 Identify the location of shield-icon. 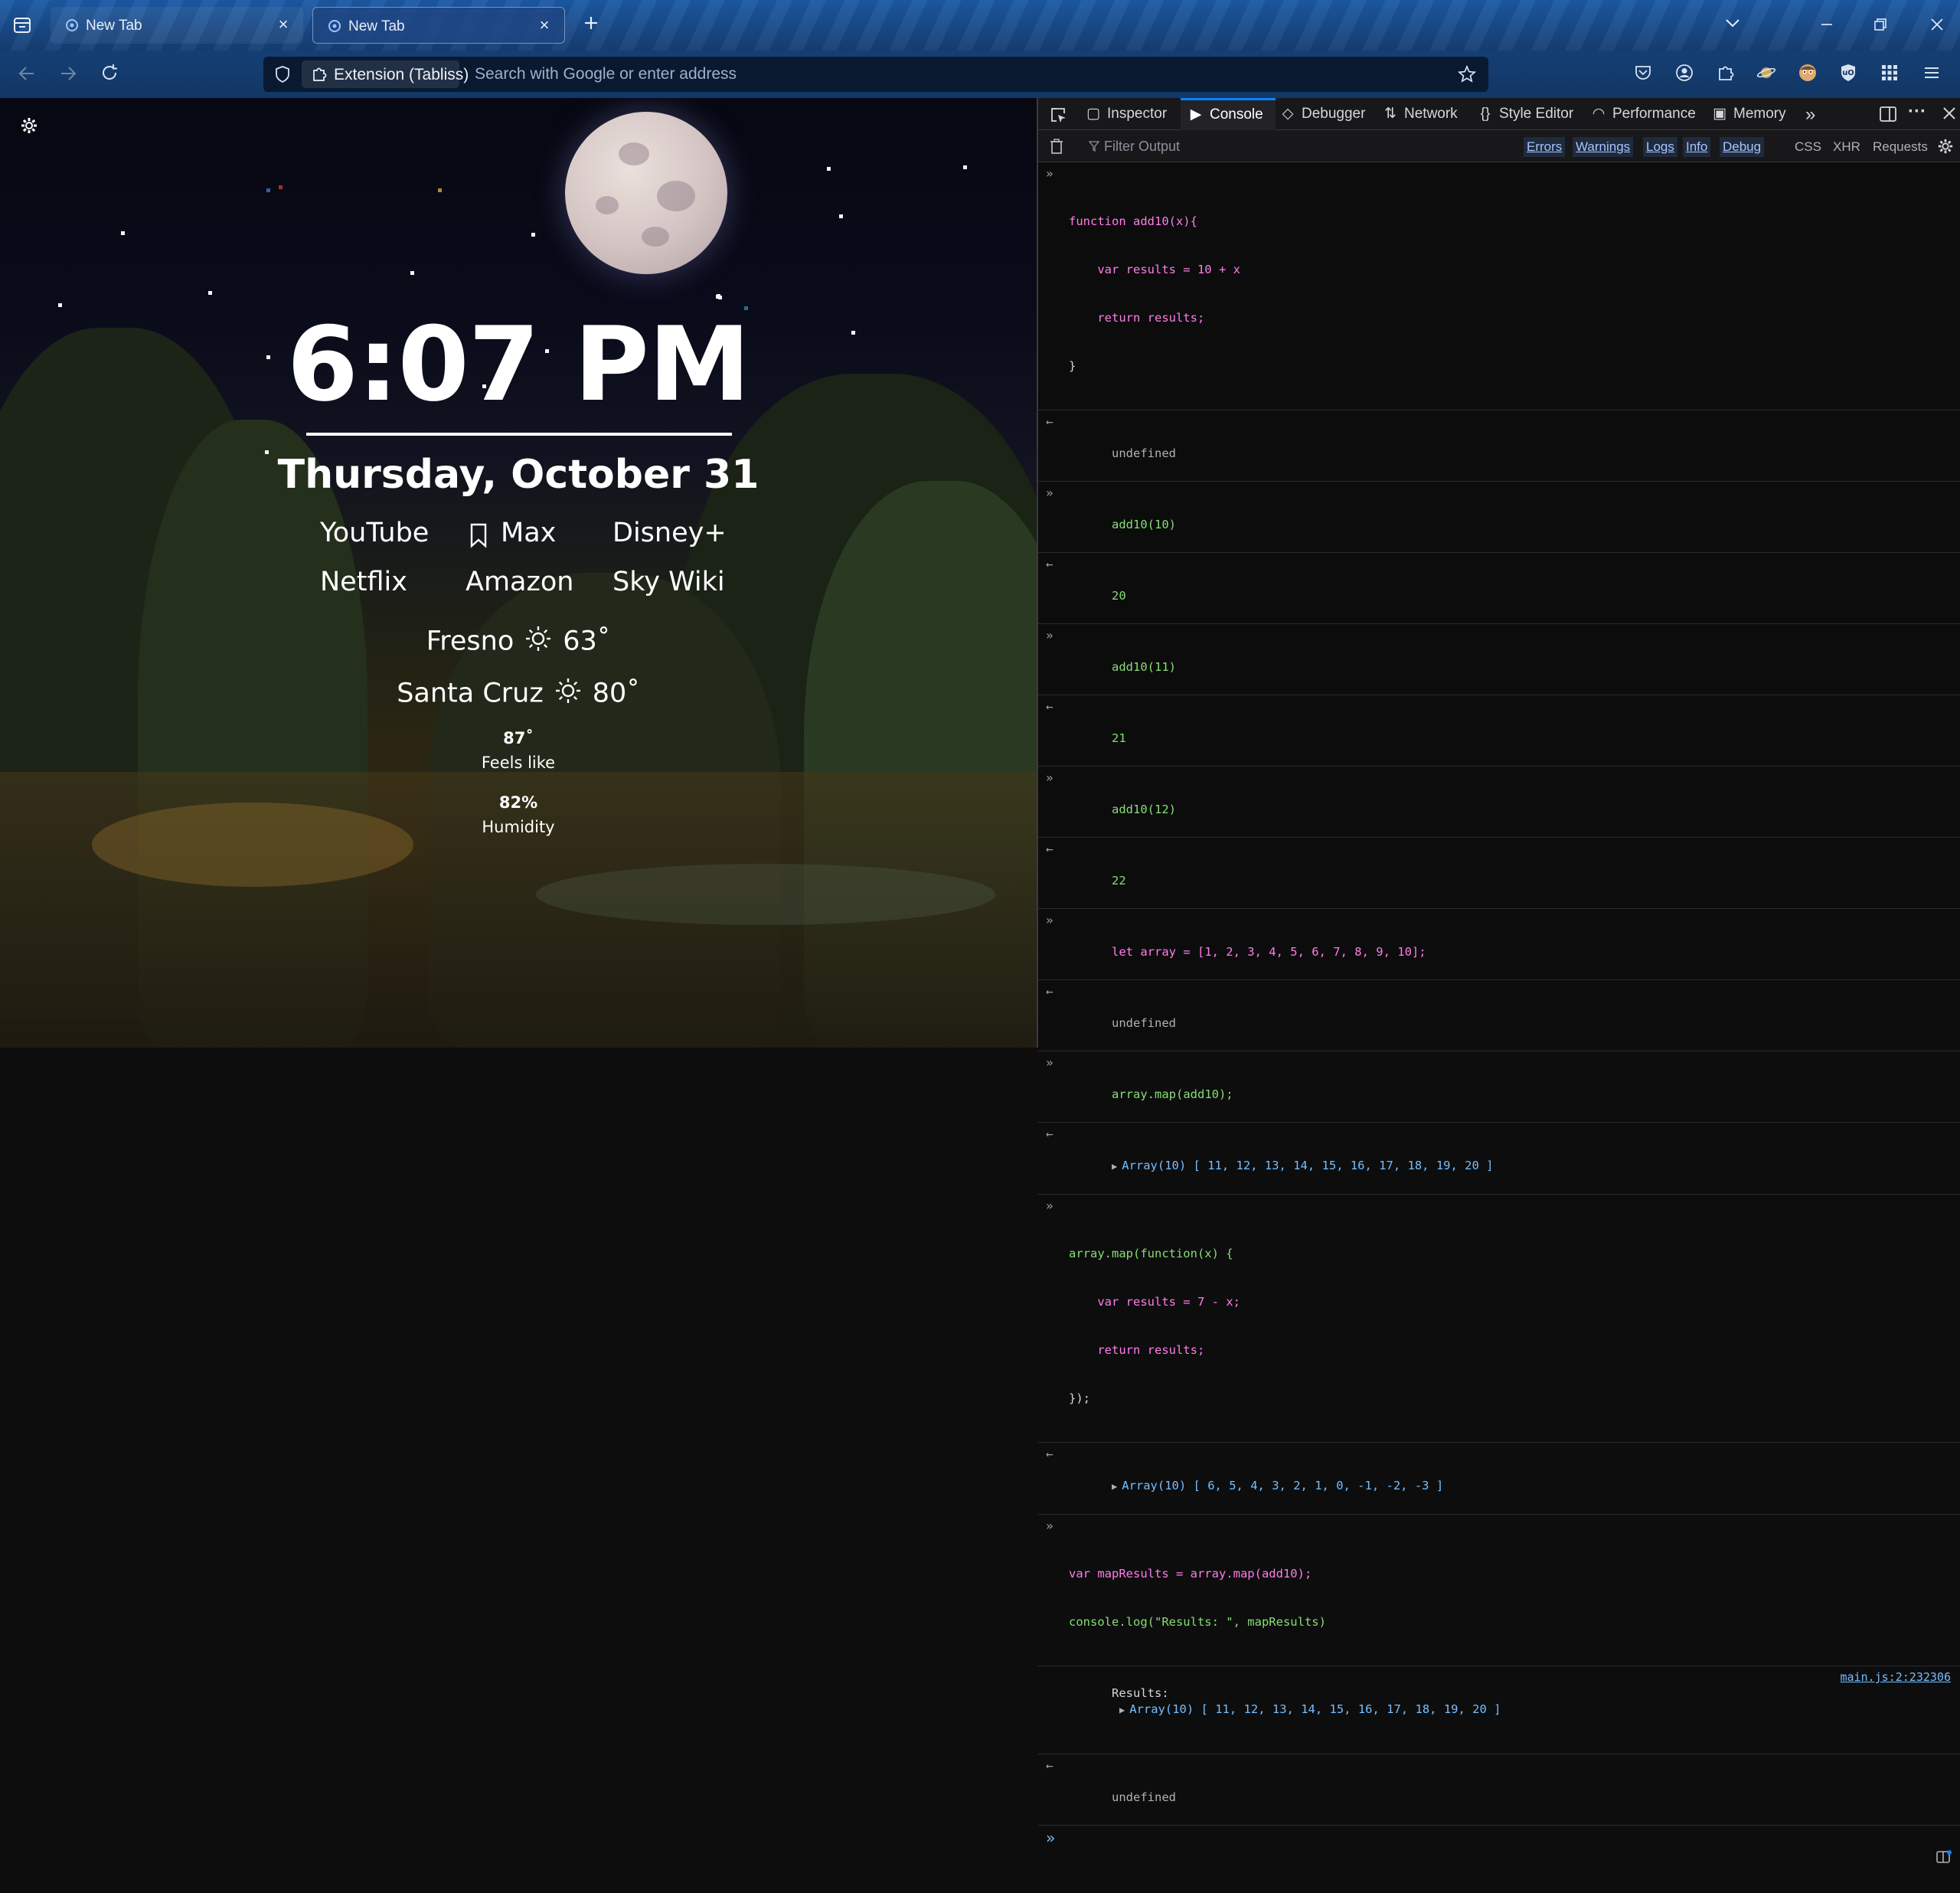
(282, 76).